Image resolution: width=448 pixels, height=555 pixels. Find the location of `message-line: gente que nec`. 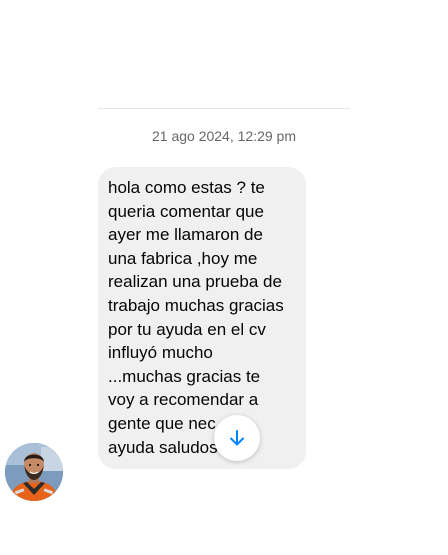

message-line: gente que nec is located at coordinates (162, 423).